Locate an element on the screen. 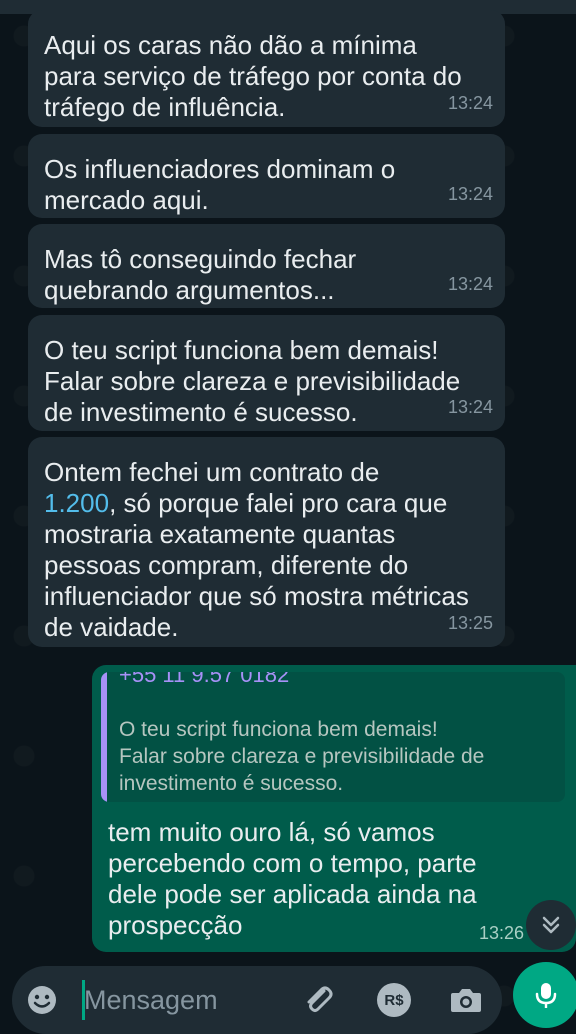 Image resolution: width=576 pixels, height=1034 pixels. message-input: Mensagem is located at coordinates (151, 1000).